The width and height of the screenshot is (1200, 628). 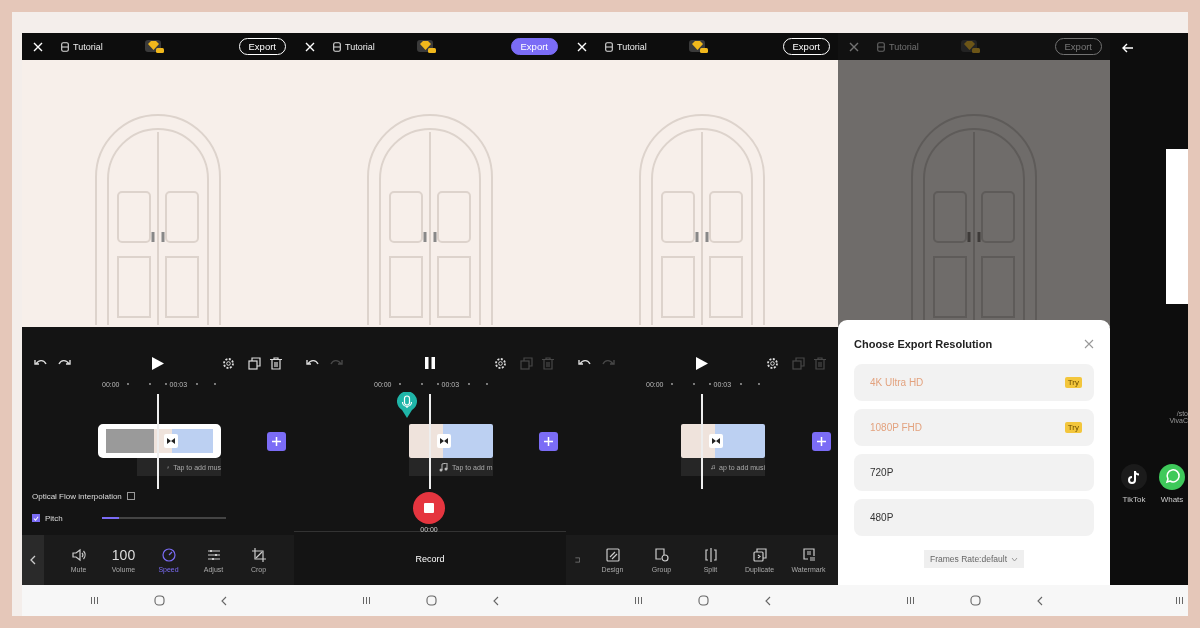 What do you see at coordinates (612, 554) in the screenshot?
I see `hatched-square-icon` at bounding box center [612, 554].